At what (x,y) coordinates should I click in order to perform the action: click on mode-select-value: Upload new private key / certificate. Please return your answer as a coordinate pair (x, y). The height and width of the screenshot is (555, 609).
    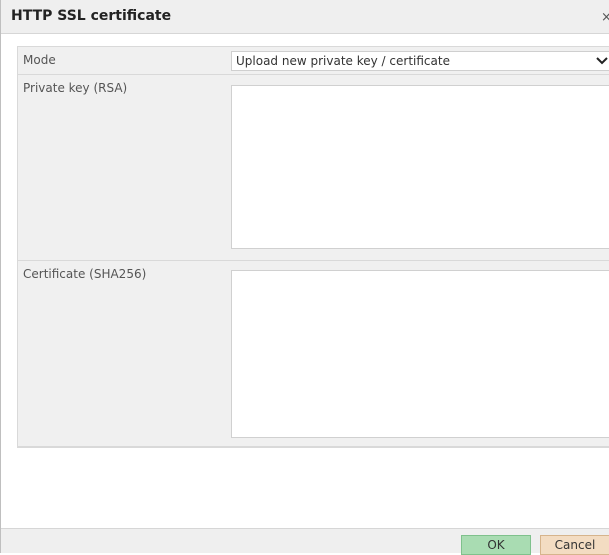
    Looking at the image, I should click on (343, 61).